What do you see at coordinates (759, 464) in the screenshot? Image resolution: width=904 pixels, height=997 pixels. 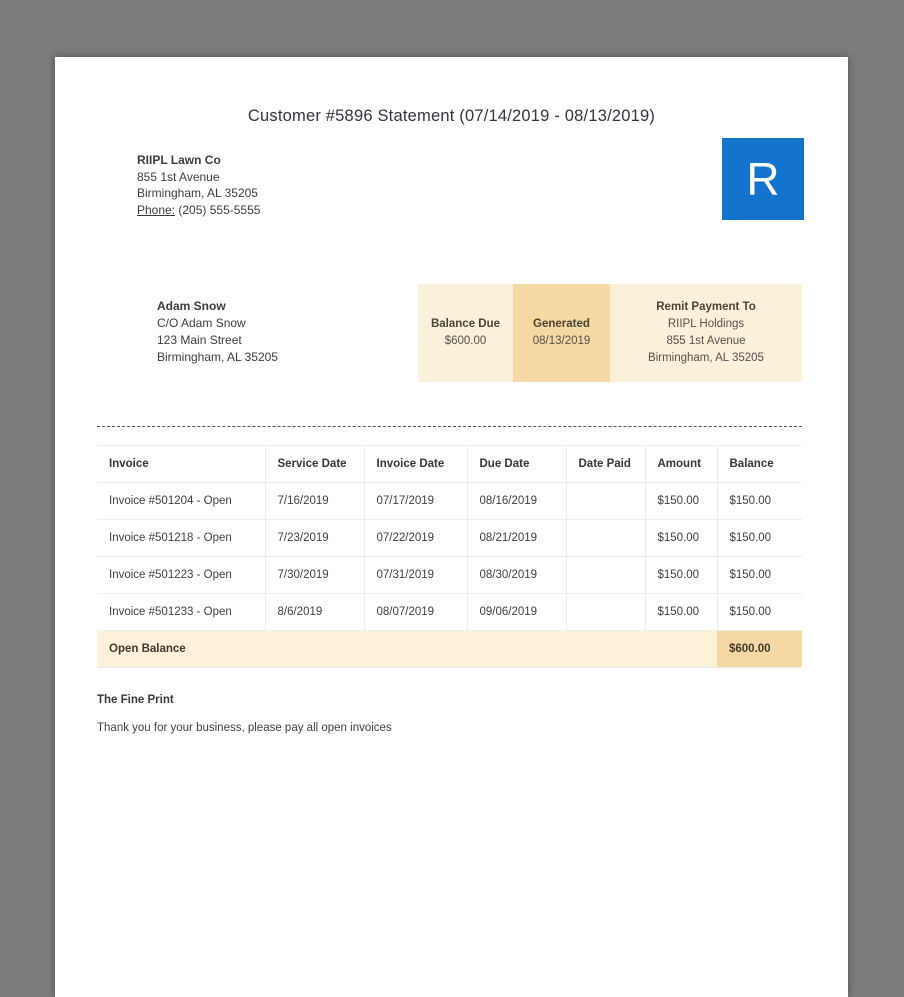 I see `column-header-balance: Balance` at bounding box center [759, 464].